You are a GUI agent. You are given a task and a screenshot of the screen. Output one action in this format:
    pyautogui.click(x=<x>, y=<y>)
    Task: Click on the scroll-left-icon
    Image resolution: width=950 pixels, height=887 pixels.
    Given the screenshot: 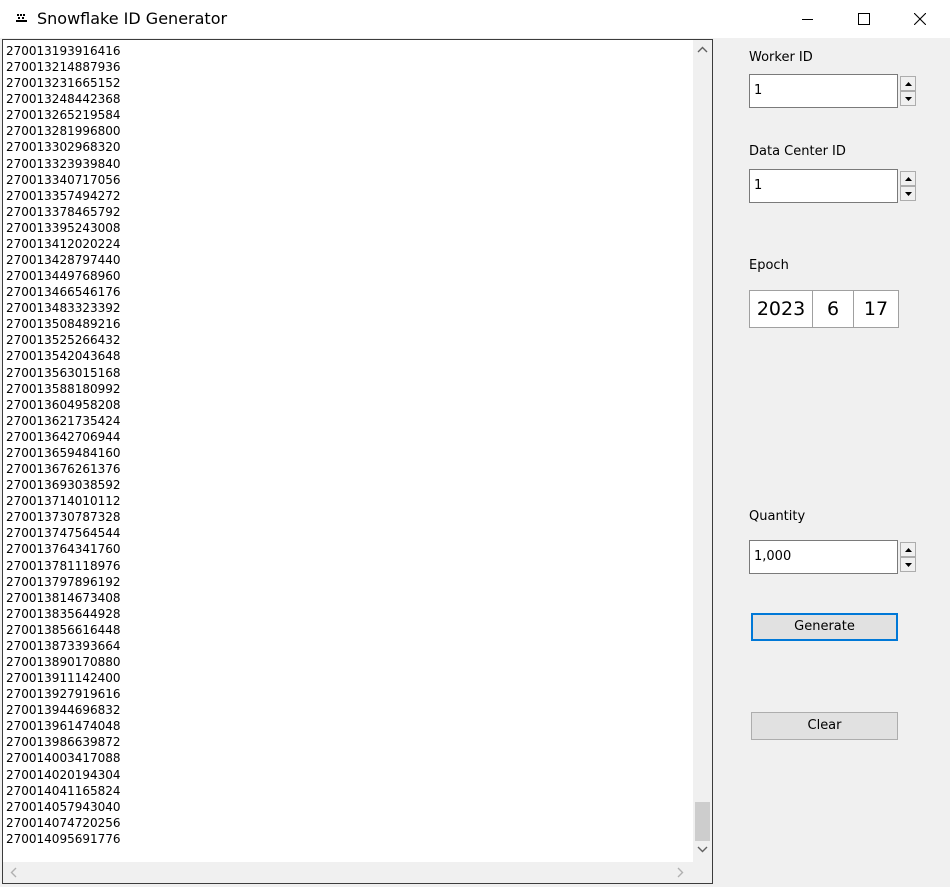 What is the action you would take?
    pyautogui.click(x=13, y=872)
    